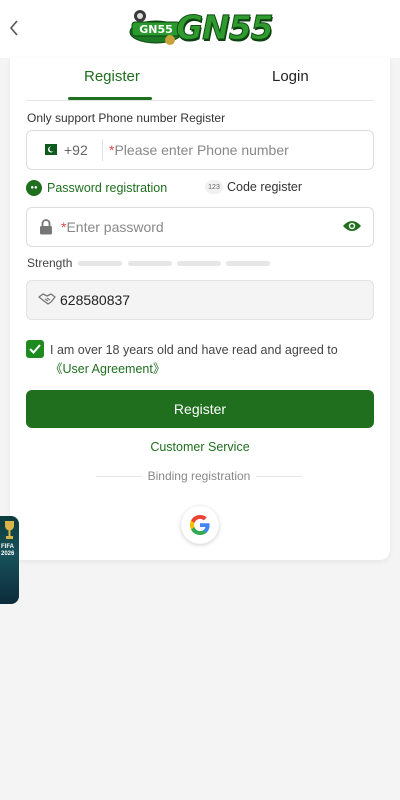  I want to click on agreement-checkbox, so click(35, 349).